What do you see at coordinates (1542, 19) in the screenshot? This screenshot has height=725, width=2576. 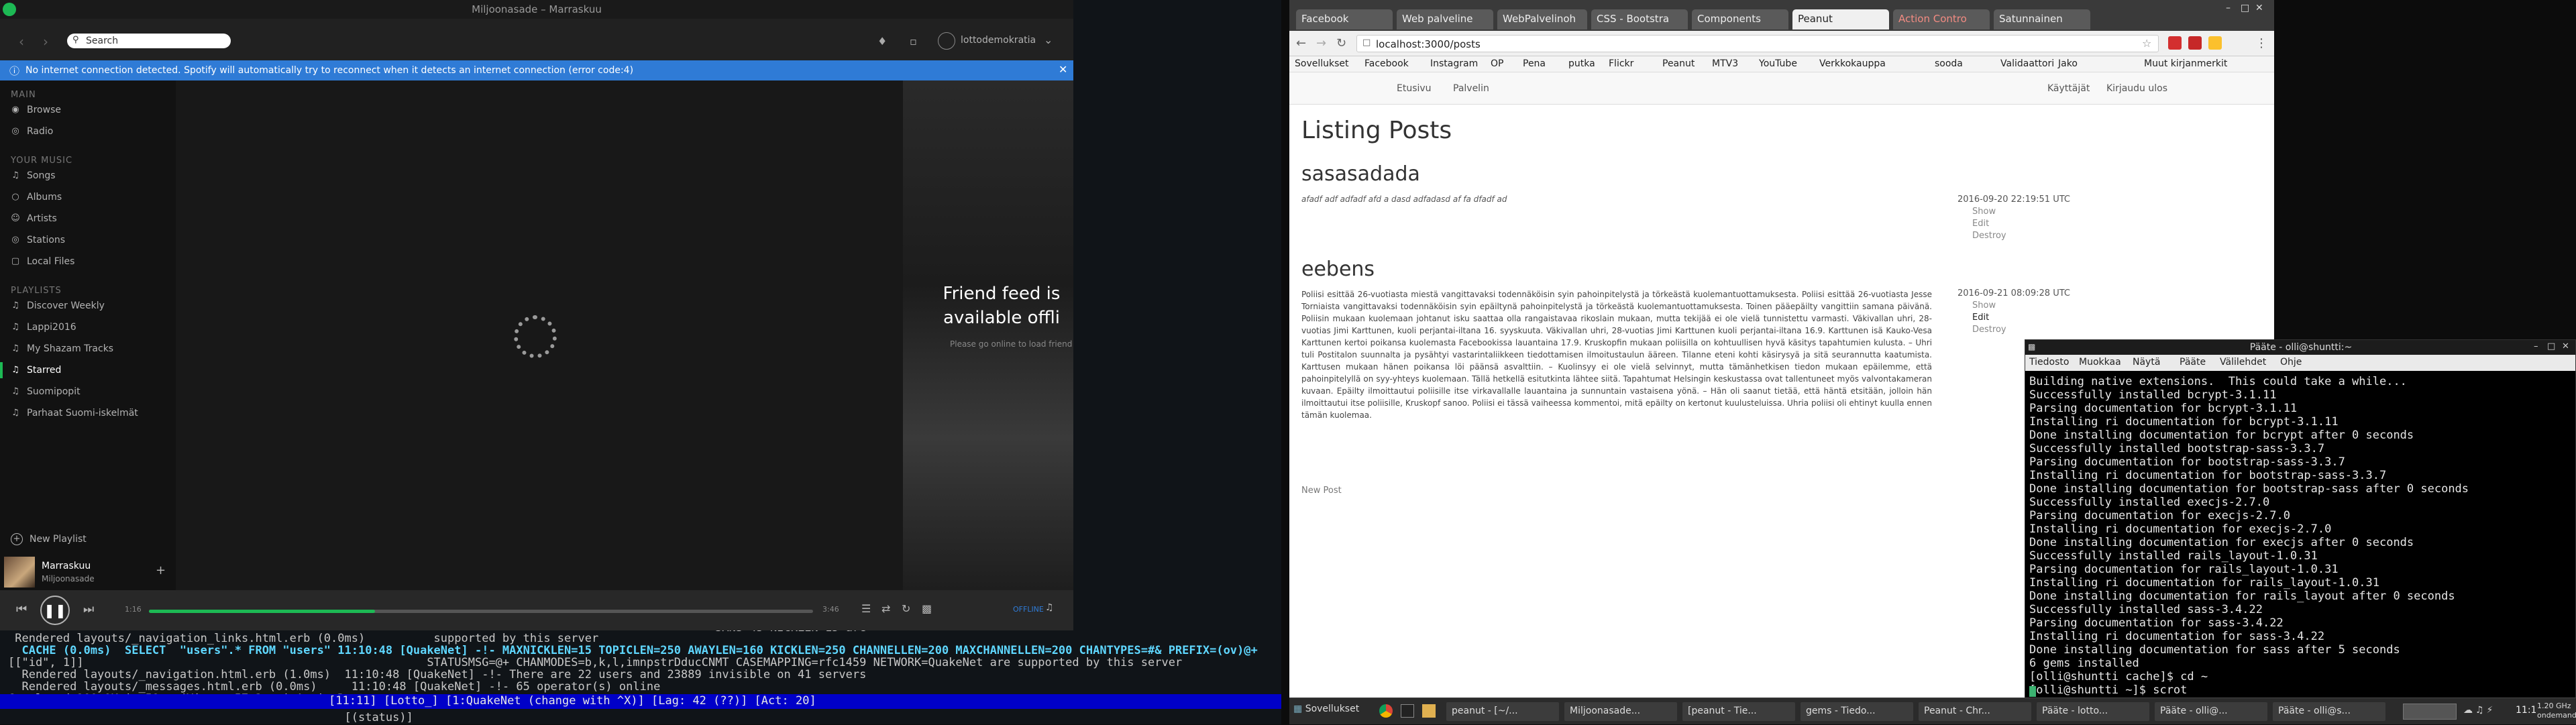 I see `browser-tab: WebPalvelinoh` at bounding box center [1542, 19].